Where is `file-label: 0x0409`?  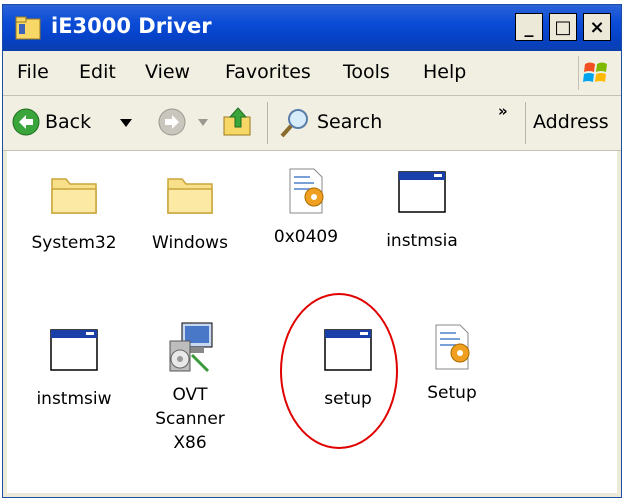 file-label: 0x0409 is located at coordinates (306, 237).